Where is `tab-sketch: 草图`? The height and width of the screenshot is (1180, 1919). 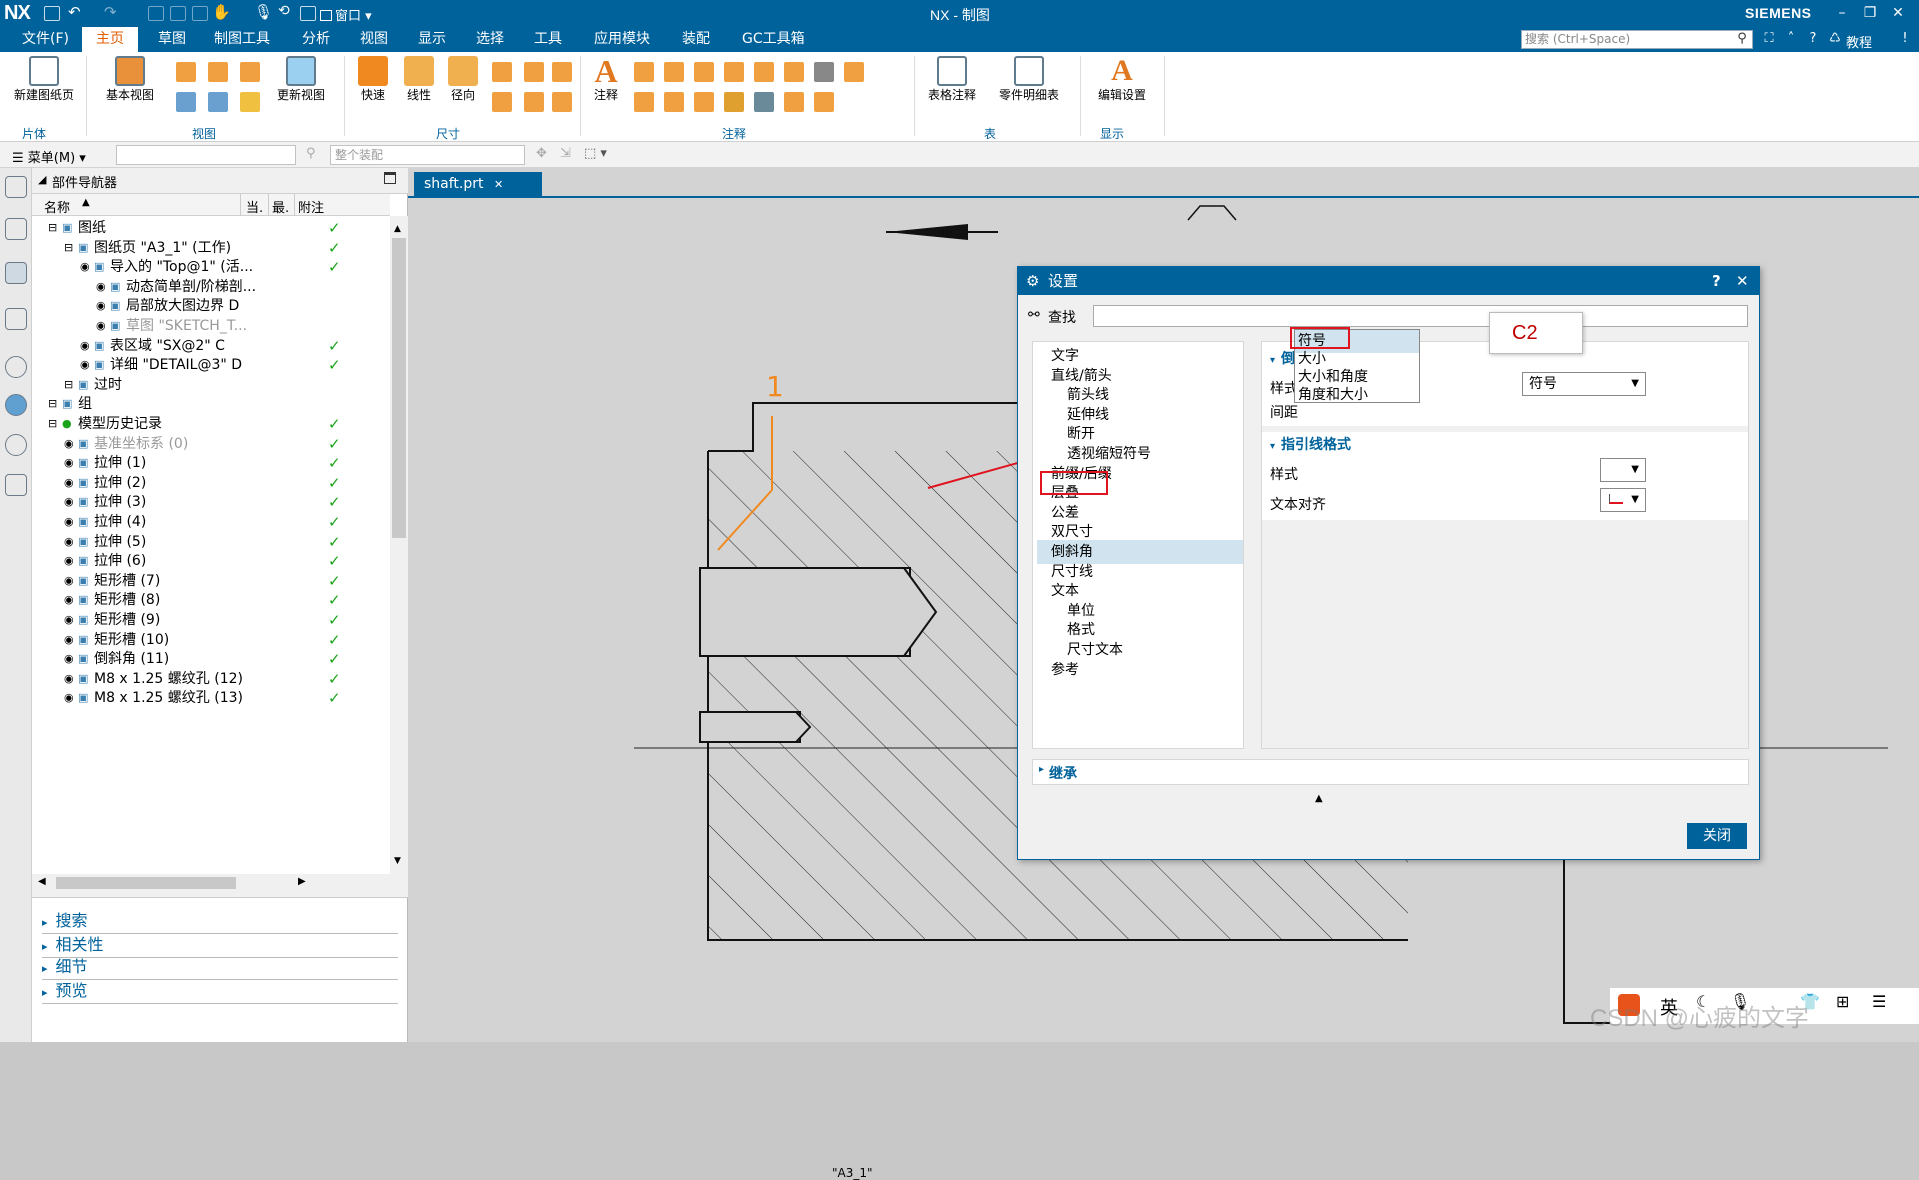 tab-sketch: 草图 is located at coordinates (172, 39).